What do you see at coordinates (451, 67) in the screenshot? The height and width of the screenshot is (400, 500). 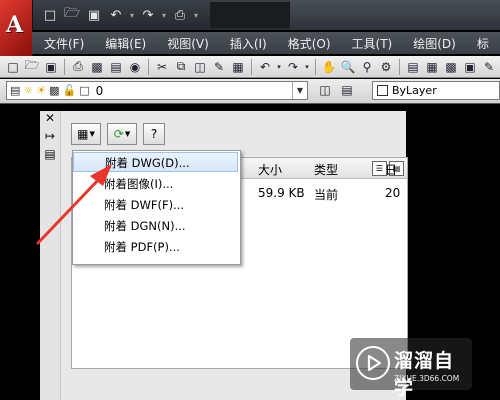 I see `tool-palettes-icon: ▩` at bounding box center [451, 67].